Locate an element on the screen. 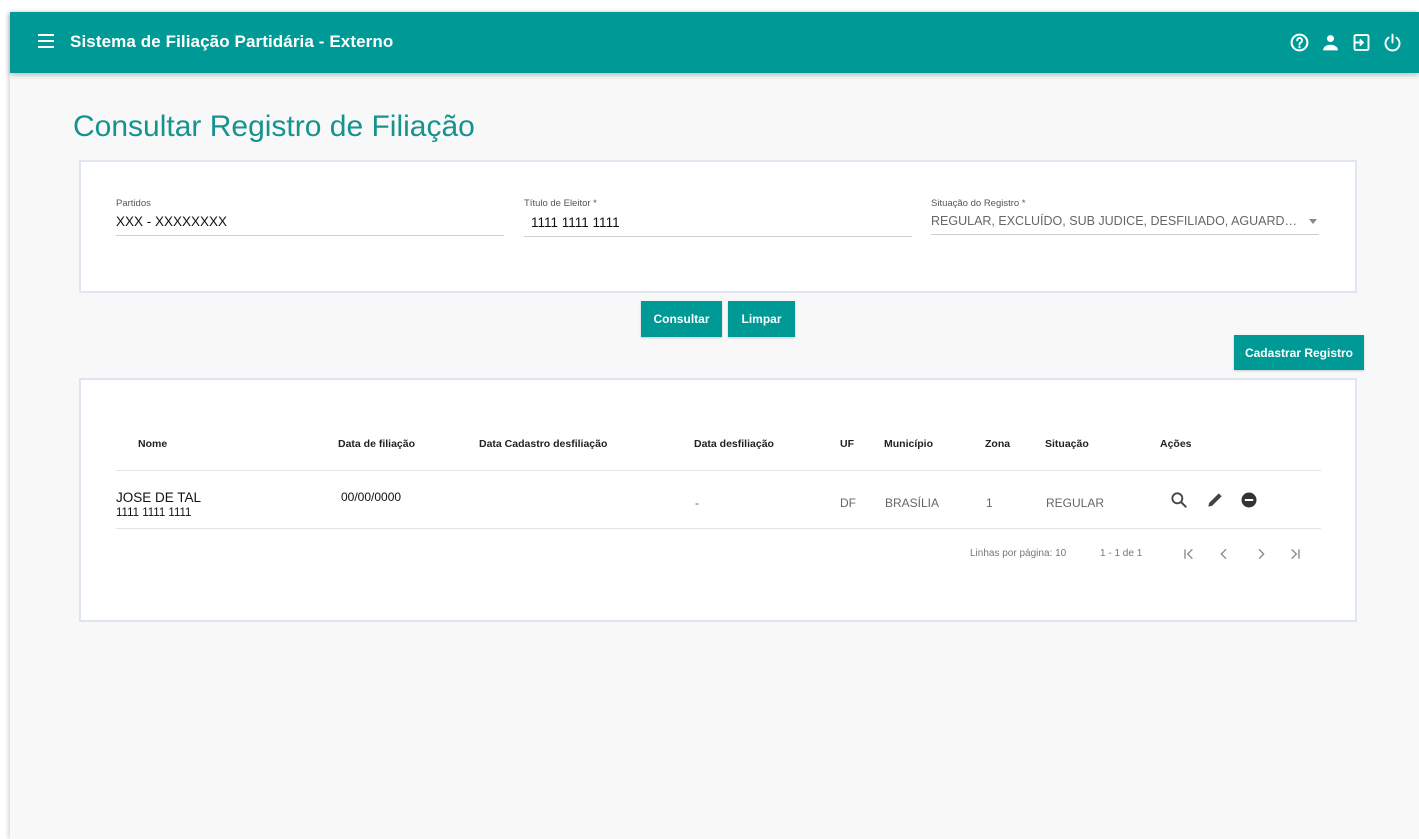 Image resolution: width=1419 pixels, height=839 pixels. header-nome: Nome is located at coordinates (152, 444).